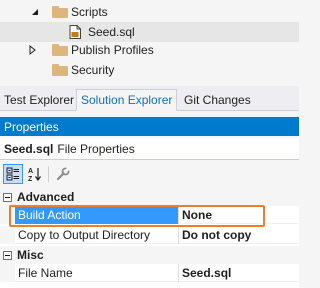 This screenshot has height=288, width=320. Describe the element at coordinates (84, 235) in the screenshot. I see `property-name: Copy to Output Directory` at that location.